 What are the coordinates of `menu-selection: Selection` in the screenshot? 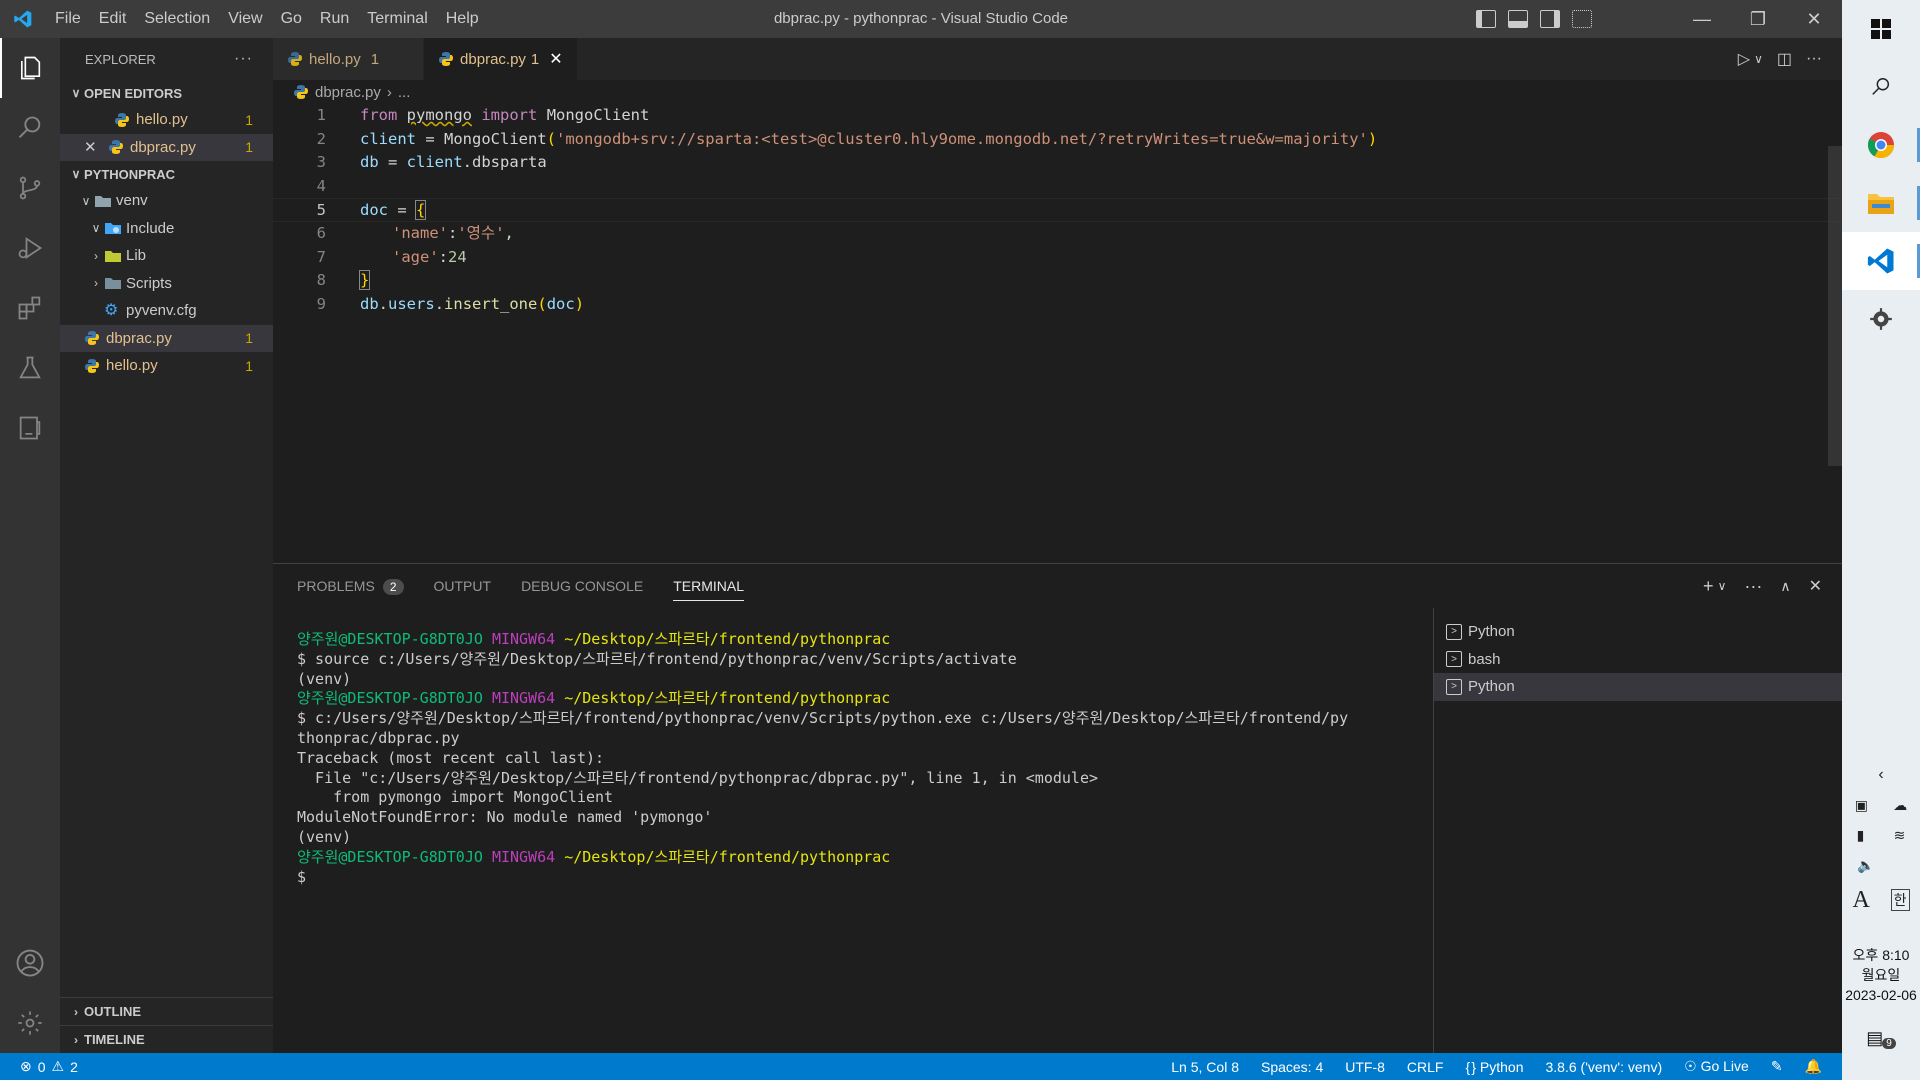 It's located at (177, 19).